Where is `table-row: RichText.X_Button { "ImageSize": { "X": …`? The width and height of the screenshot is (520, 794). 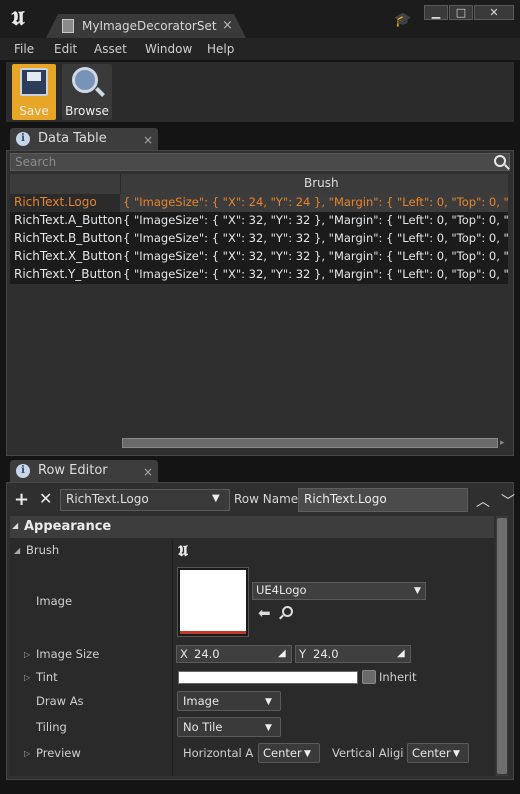
table-row: RichText.X_Button { "ImageSize": { "X": … is located at coordinates (259, 257).